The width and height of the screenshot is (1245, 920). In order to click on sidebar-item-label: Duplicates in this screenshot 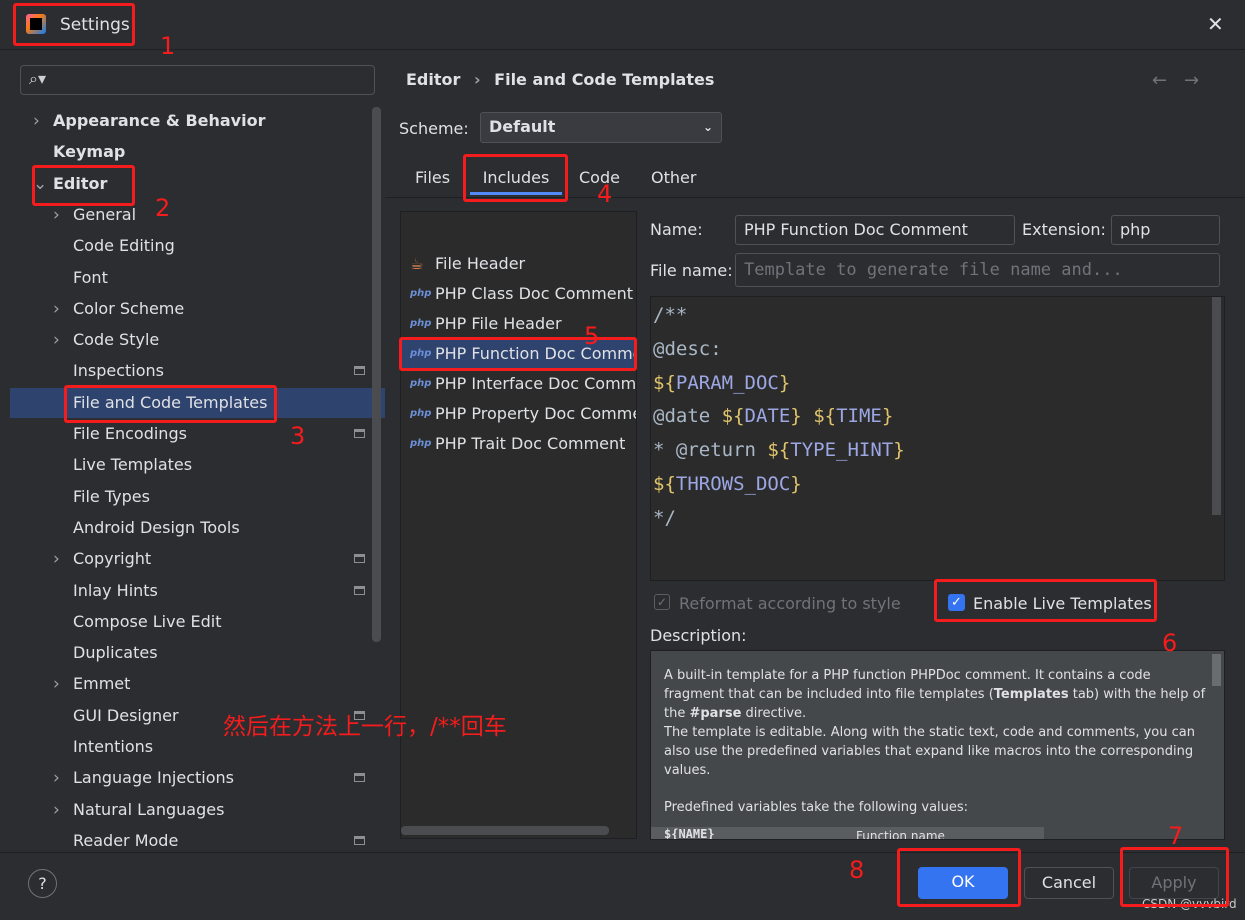, I will do `click(115, 653)`.